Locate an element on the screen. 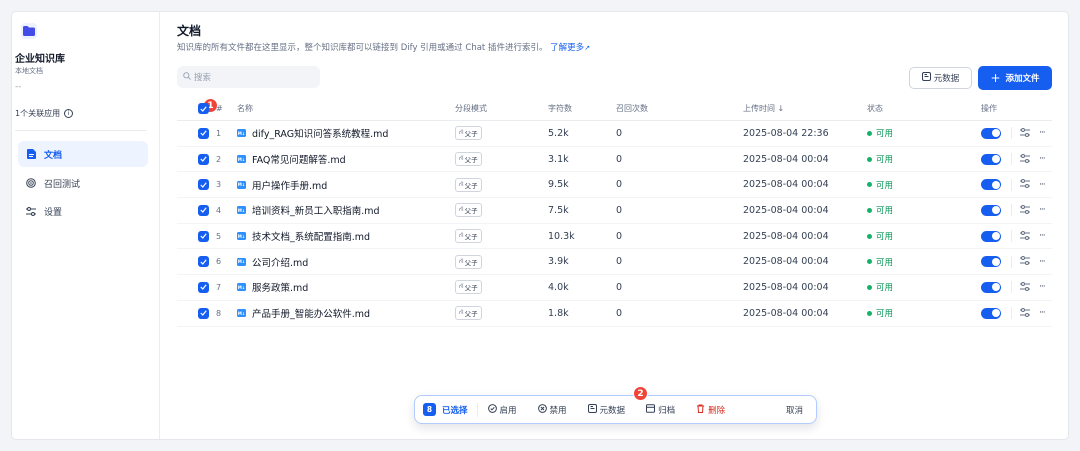  char-count: 9.5k is located at coordinates (558, 185).